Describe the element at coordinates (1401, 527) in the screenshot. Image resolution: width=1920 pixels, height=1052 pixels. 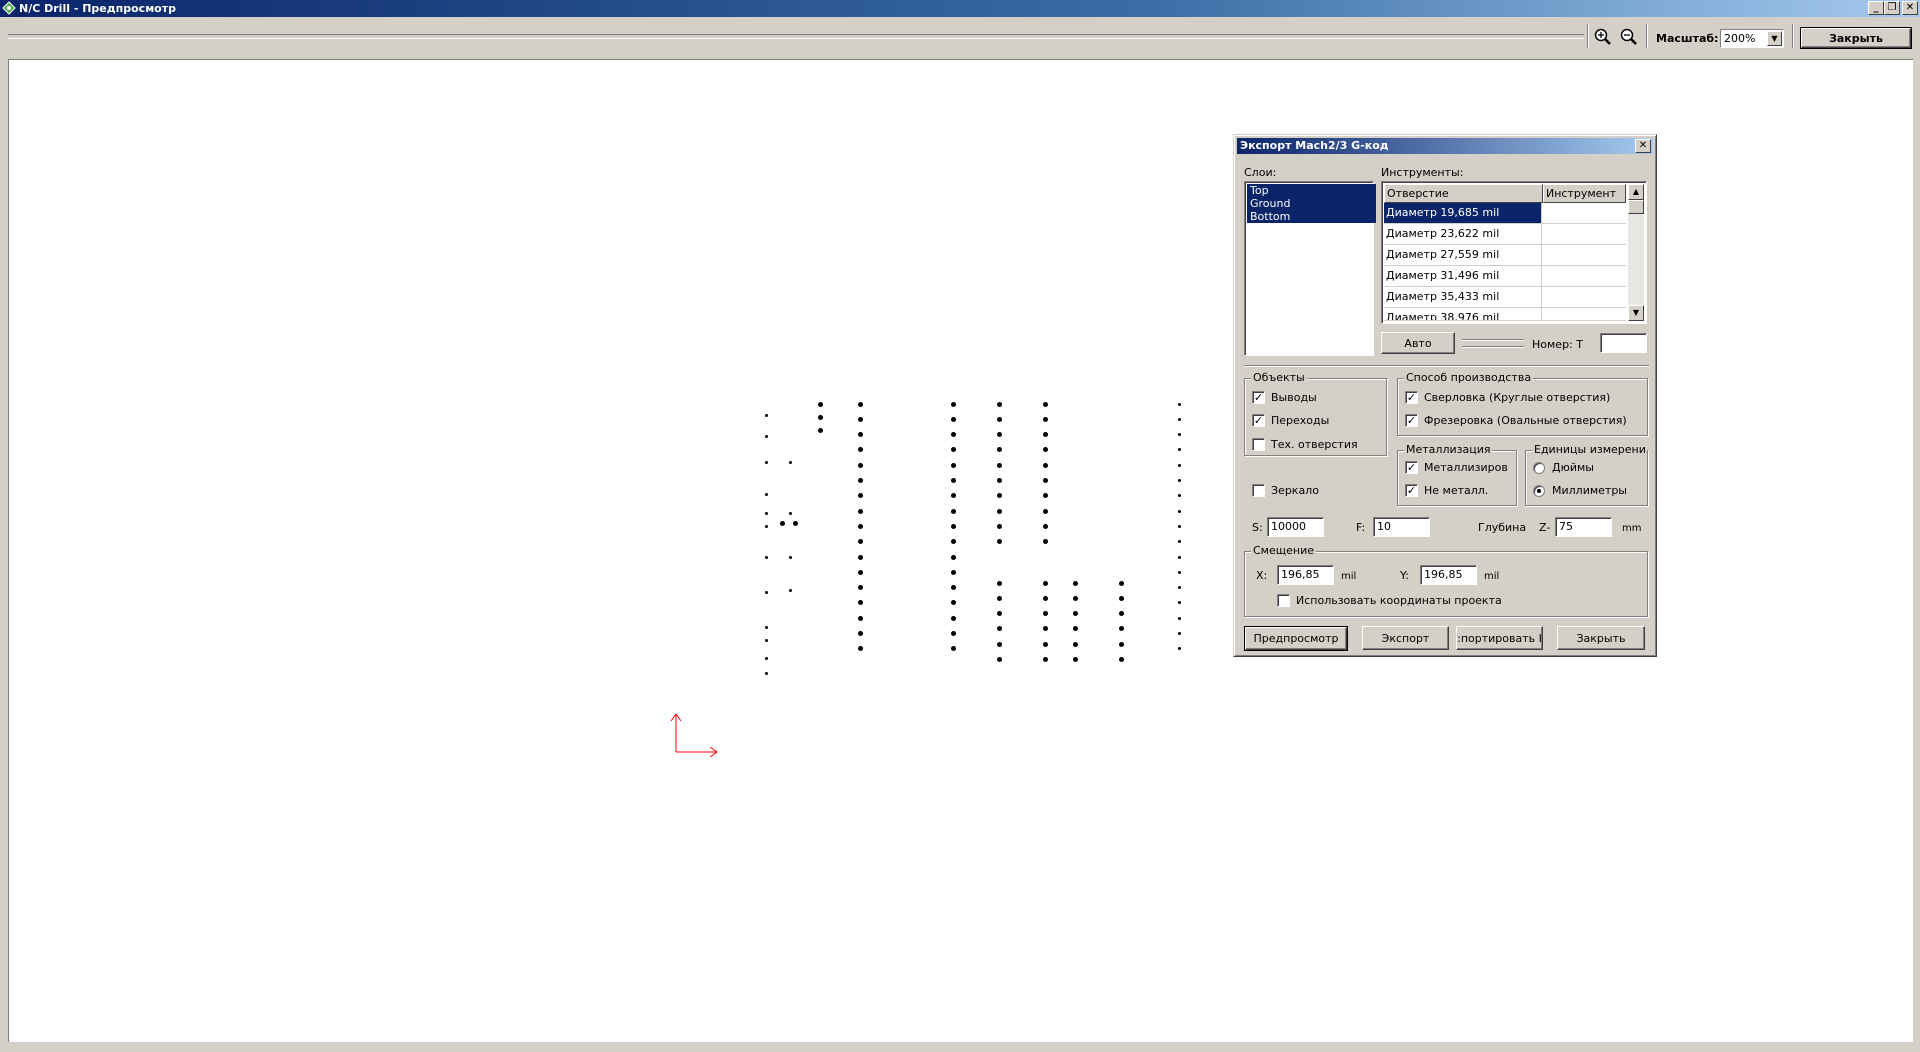
I see `f-input: 10` at that location.